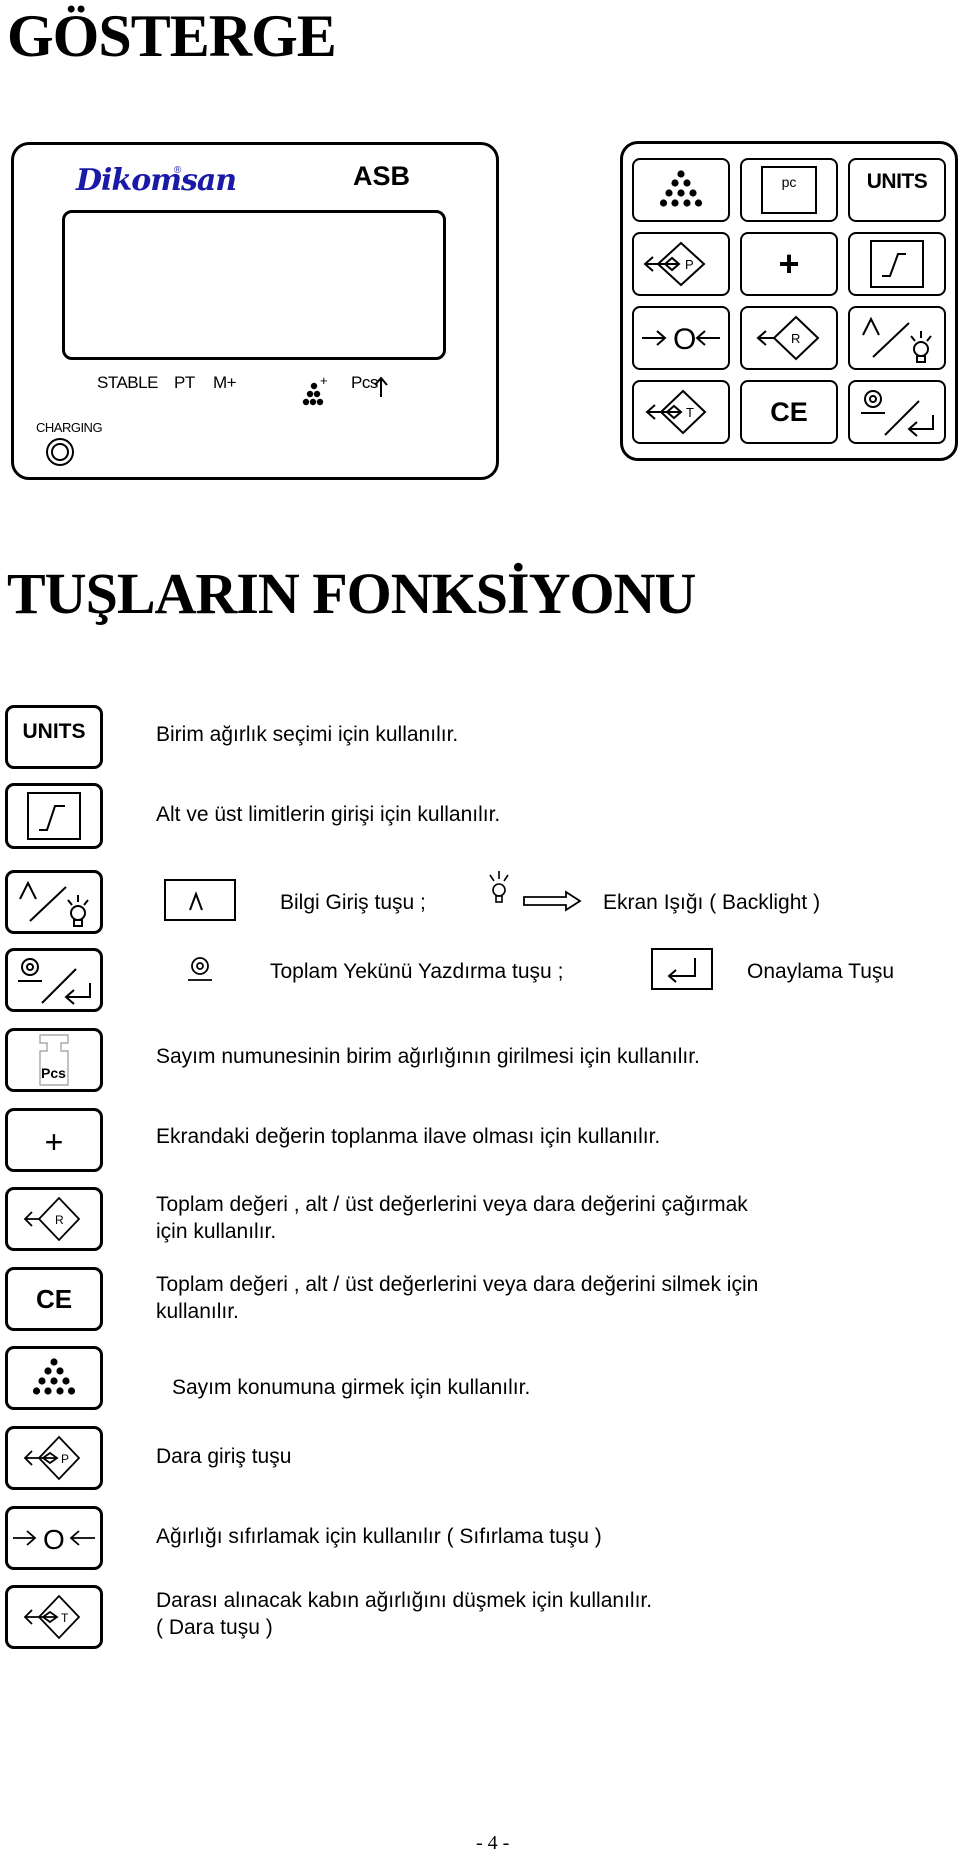  I want to click on page-number: - 4 -, so click(493, 1843).